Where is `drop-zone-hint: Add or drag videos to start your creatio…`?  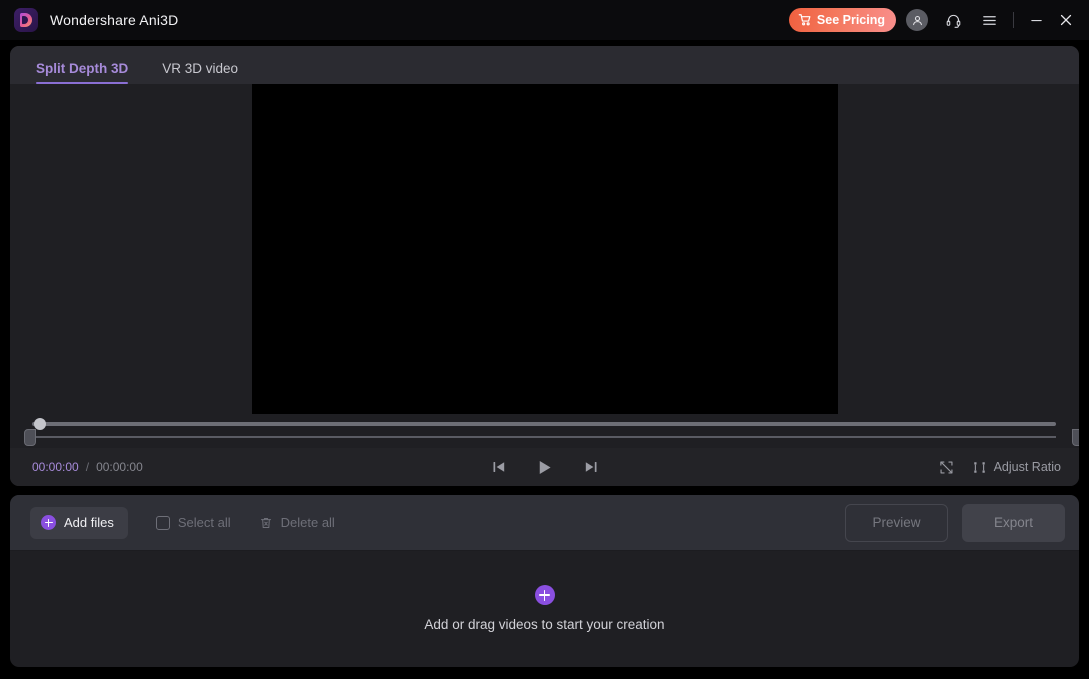 drop-zone-hint: Add or drag videos to start your creatio… is located at coordinates (544, 624).